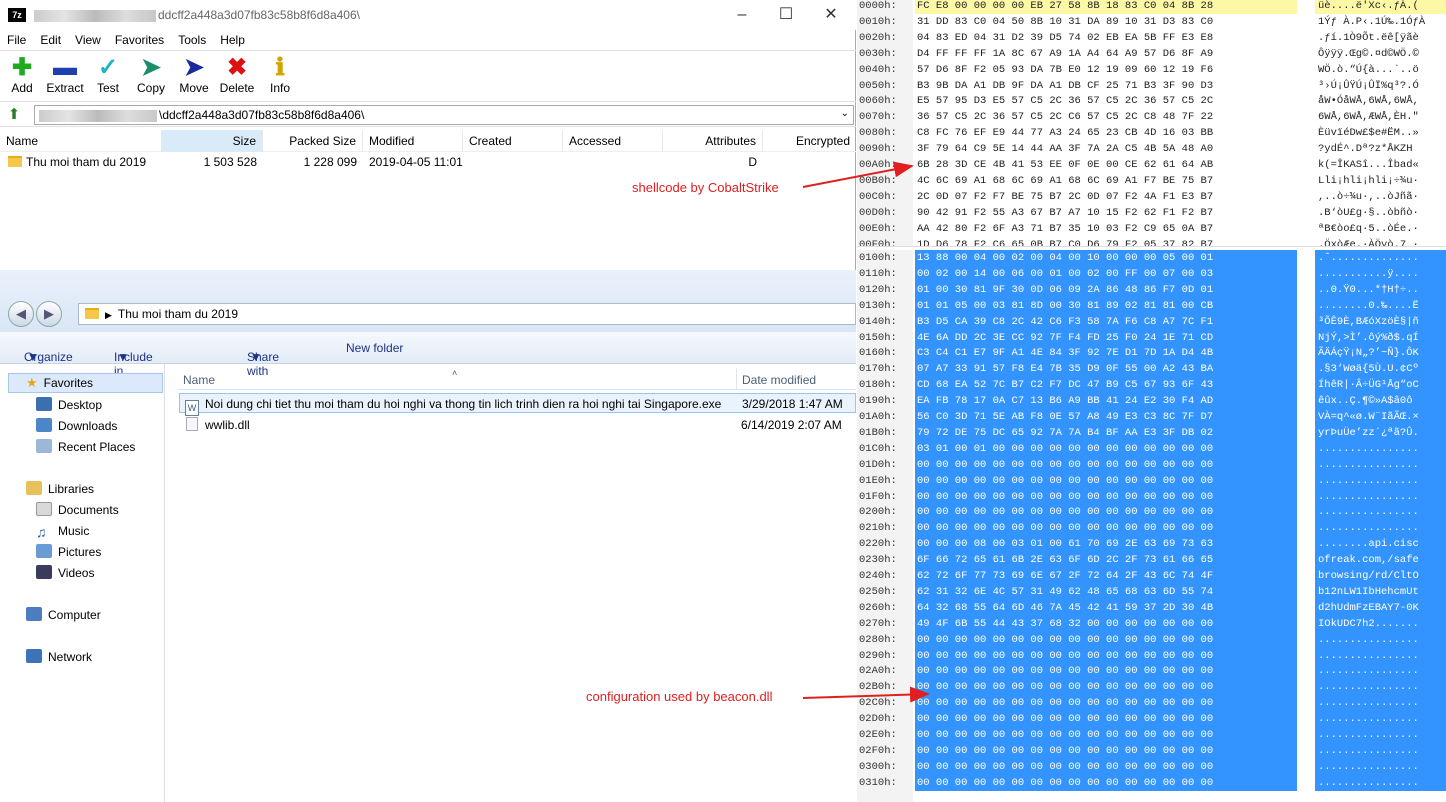 This screenshot has width=1446, height=802. What do you see at coordinates (212, 141) in the screenshot?
I see `col-size: Size` at bounding box center [212, 141].